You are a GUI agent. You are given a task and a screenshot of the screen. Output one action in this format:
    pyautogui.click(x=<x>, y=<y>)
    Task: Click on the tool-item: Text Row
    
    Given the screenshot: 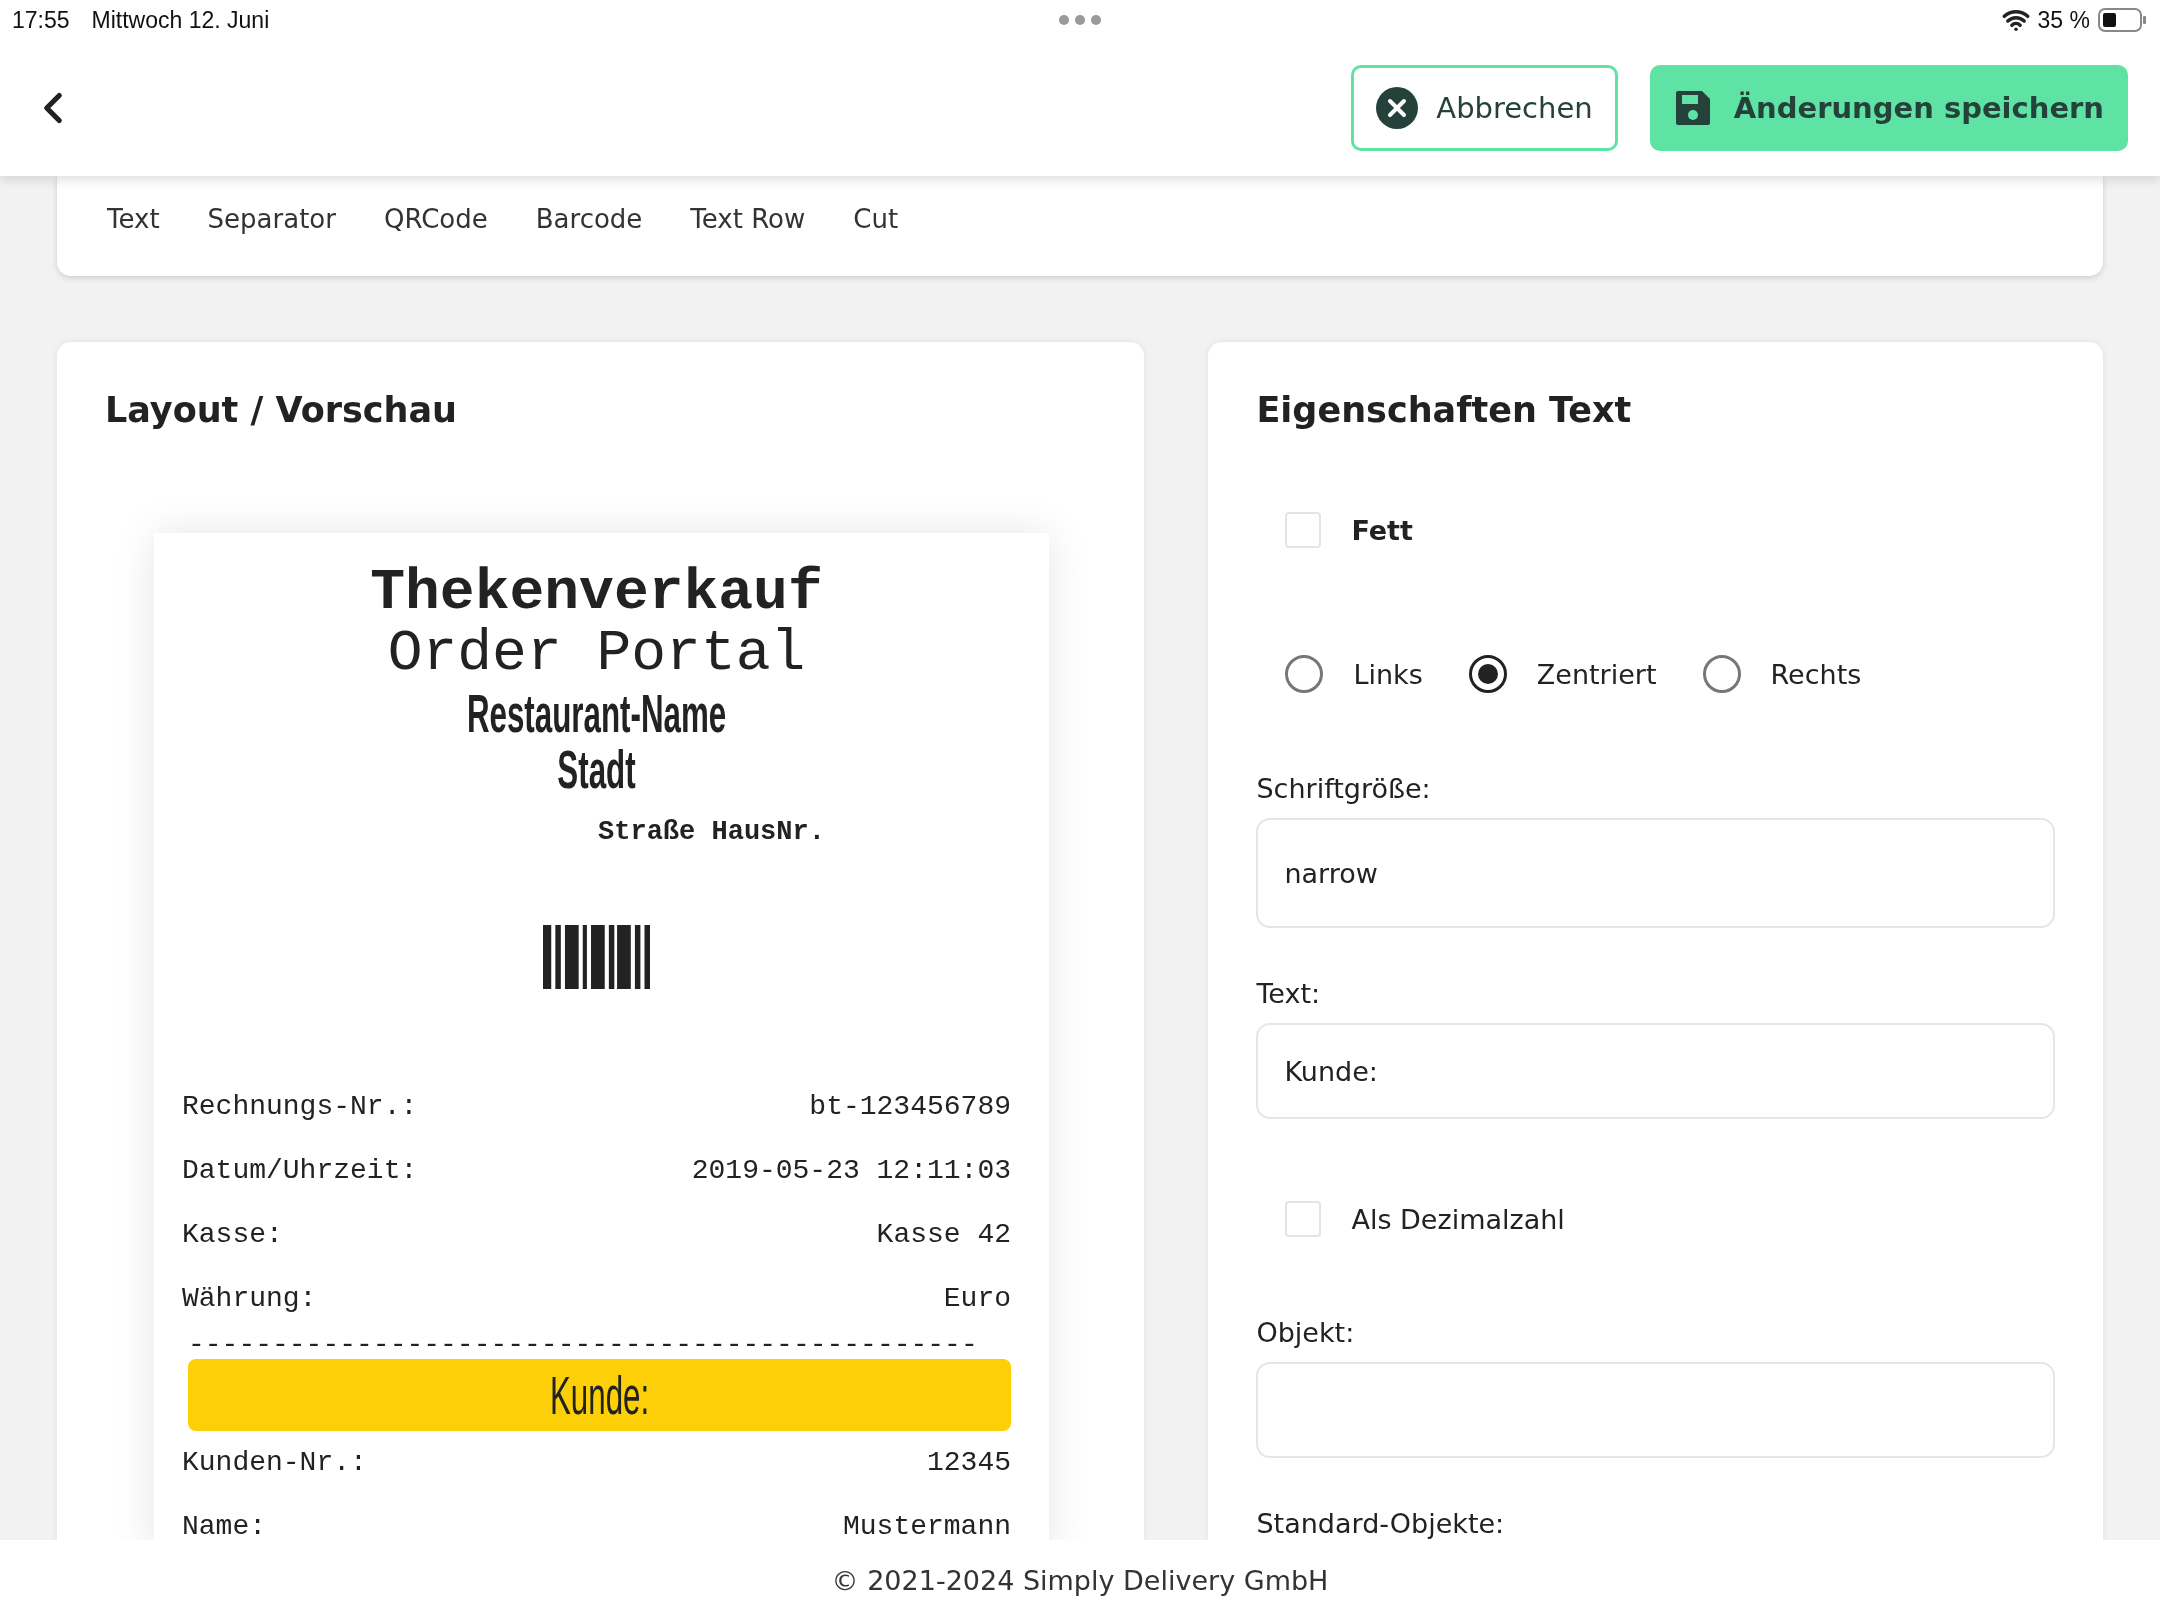 What is the action you would take?
    pyautogui.click(x=748, y=219)
    